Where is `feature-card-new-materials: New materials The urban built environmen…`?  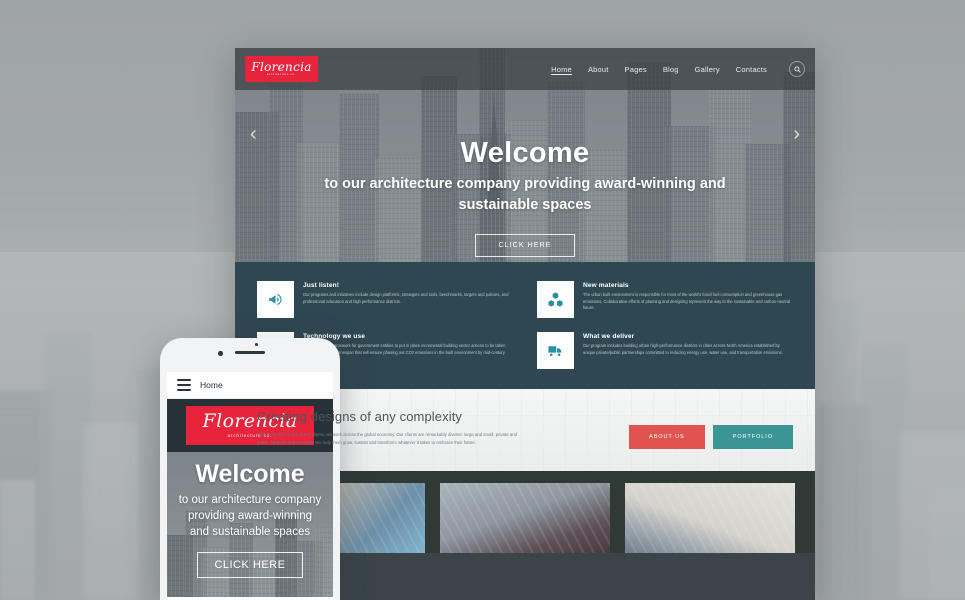 feature-card-new-materials: New materials The urban built environmen… is located at coordinates (665, 299).